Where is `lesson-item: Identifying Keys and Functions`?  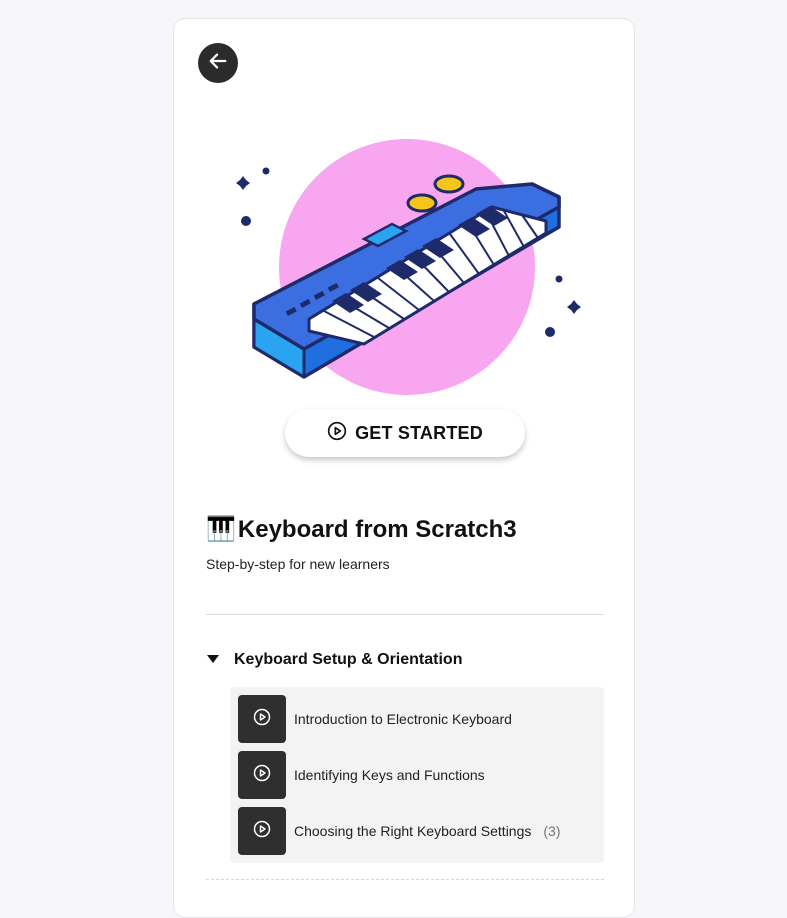 lesson-item: Identifying Keys and Functions is located at coordinates (361, 775).